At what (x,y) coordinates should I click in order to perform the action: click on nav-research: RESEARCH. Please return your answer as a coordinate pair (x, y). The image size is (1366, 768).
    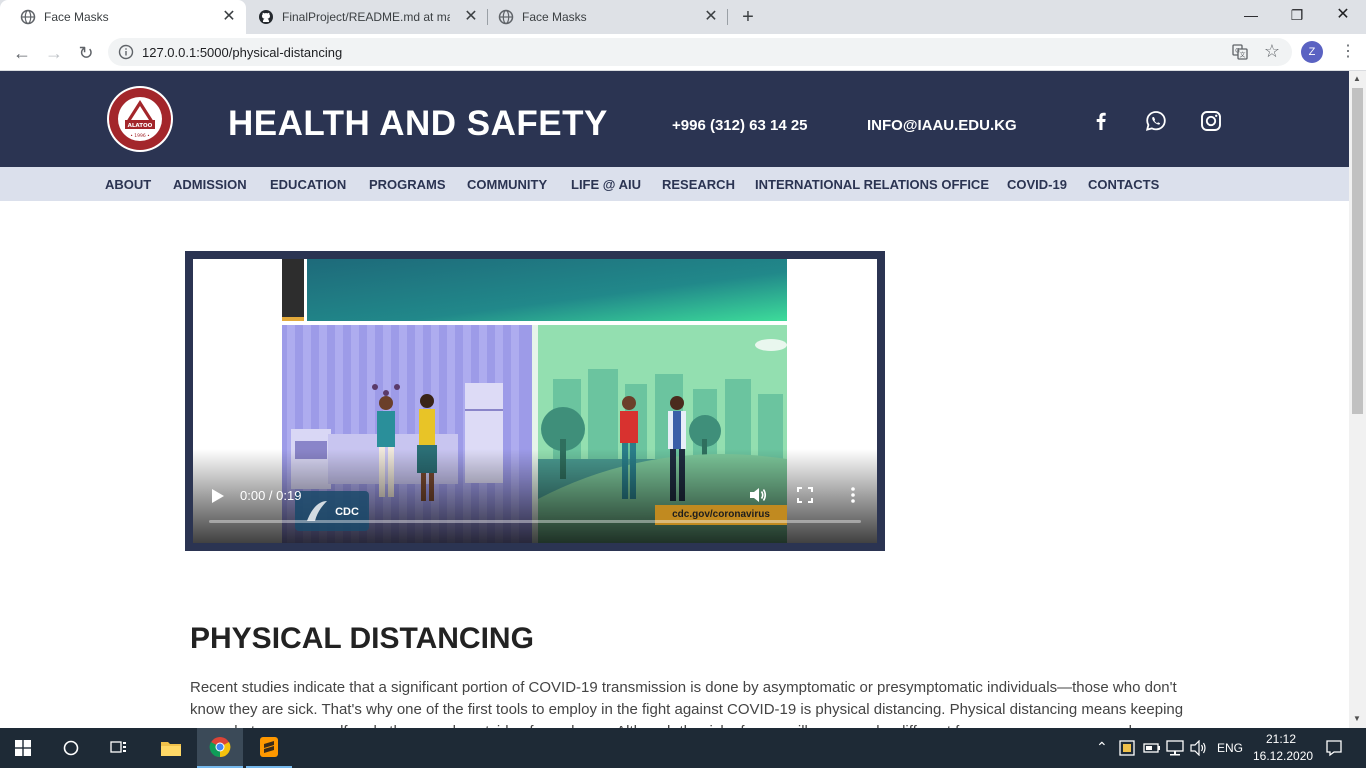
    Looking at the image, I should click on (698, 184).